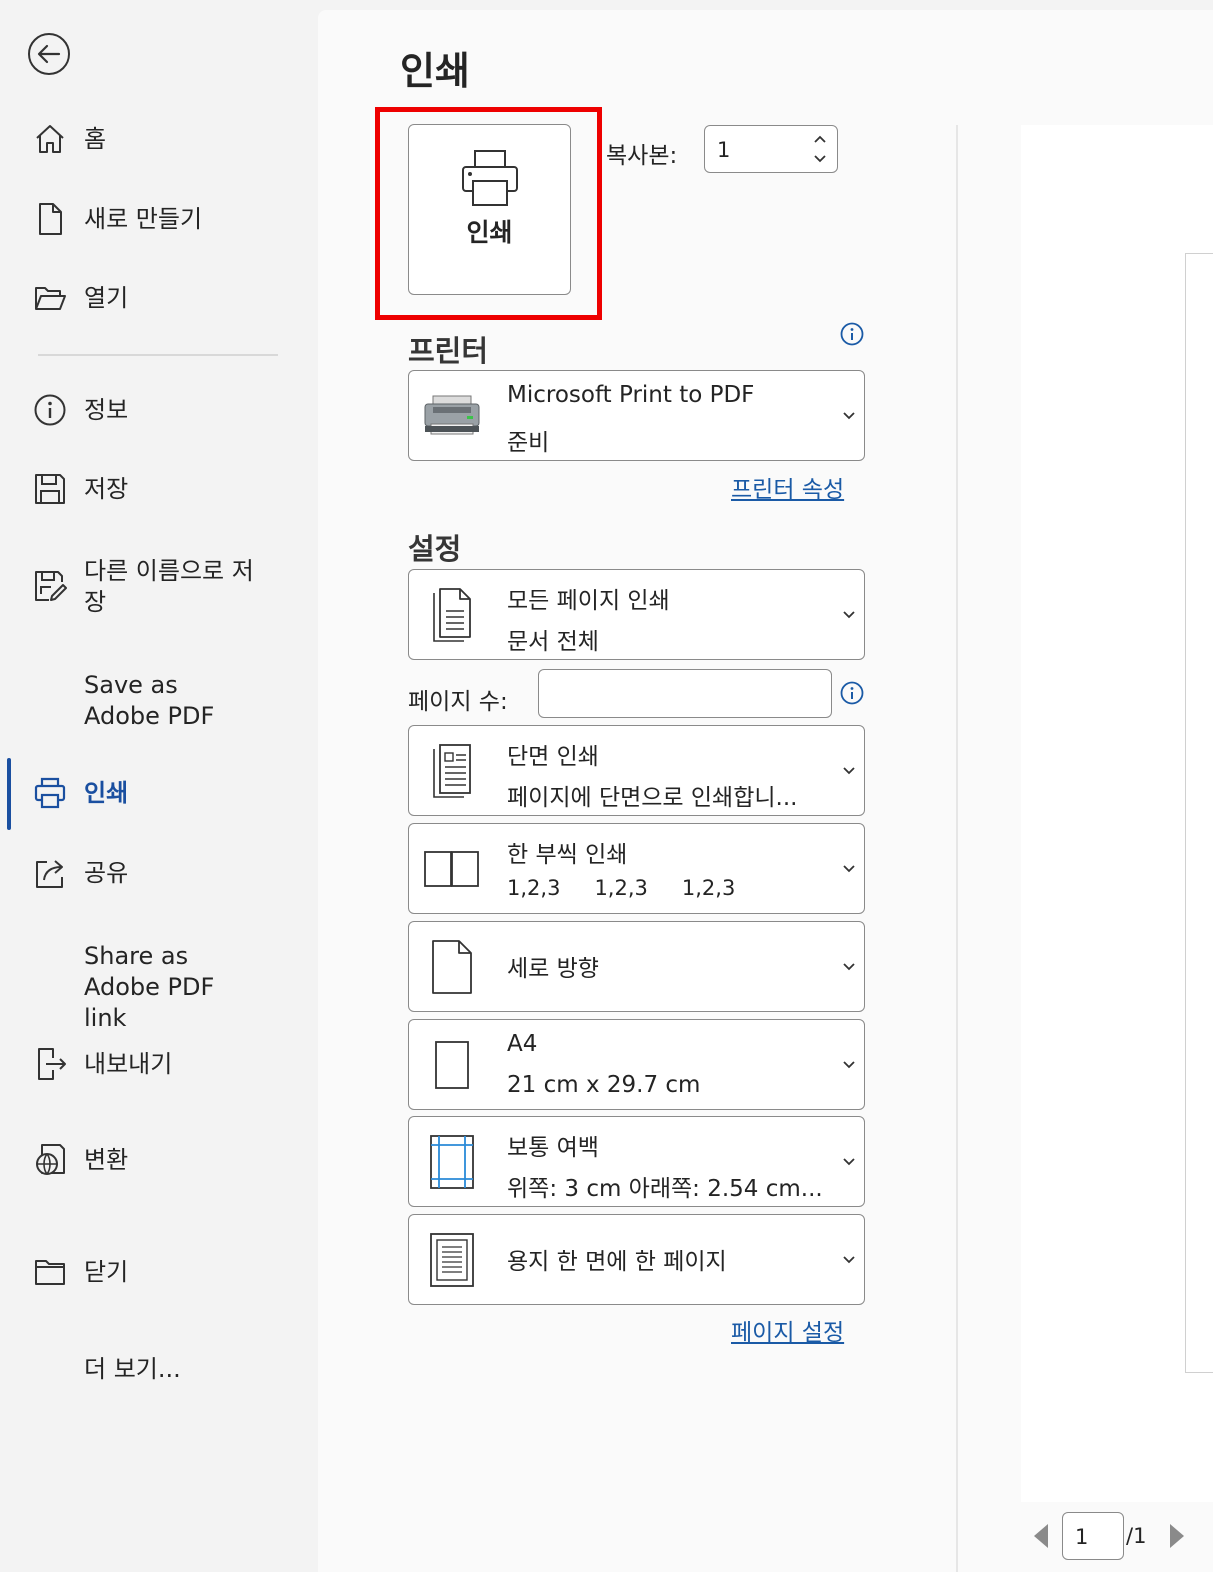 The image size is (1213, 1572). Describe the element at coordinates (448, 351) in the screenshot. I see `printer-section-title: 프린터` at that location.